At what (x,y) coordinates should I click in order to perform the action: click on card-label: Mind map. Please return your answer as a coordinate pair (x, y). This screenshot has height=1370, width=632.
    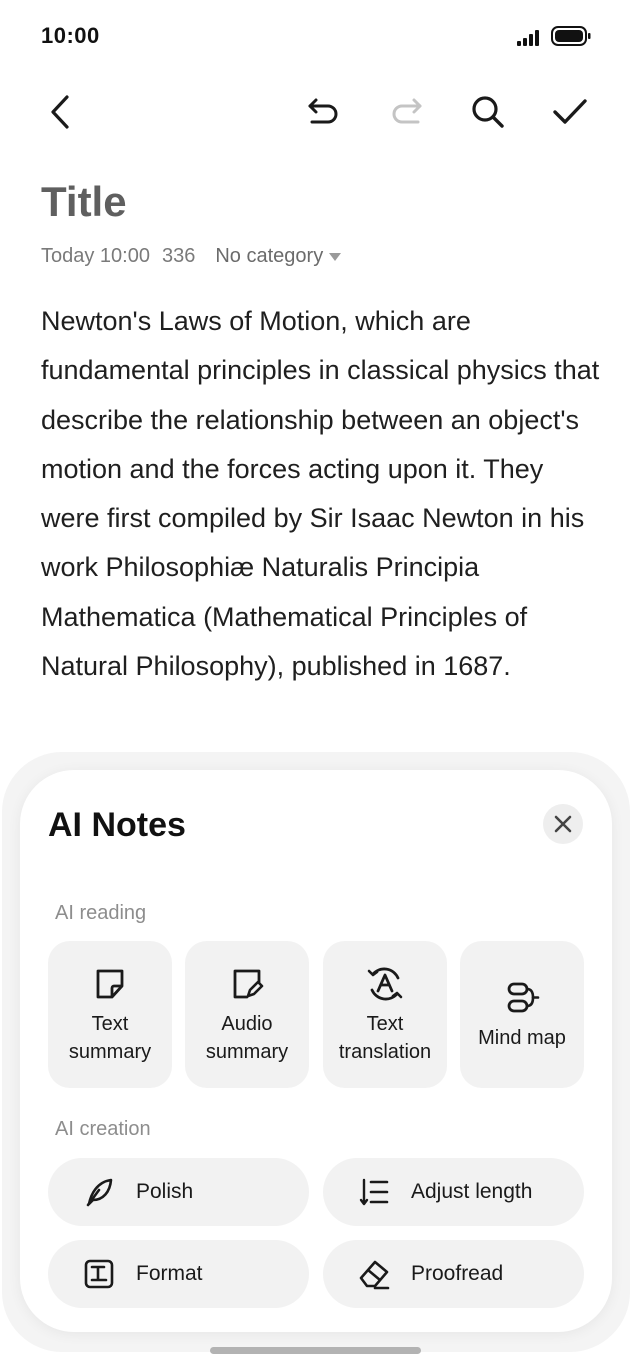
    Looking at the image, I should click on (522, 1037).